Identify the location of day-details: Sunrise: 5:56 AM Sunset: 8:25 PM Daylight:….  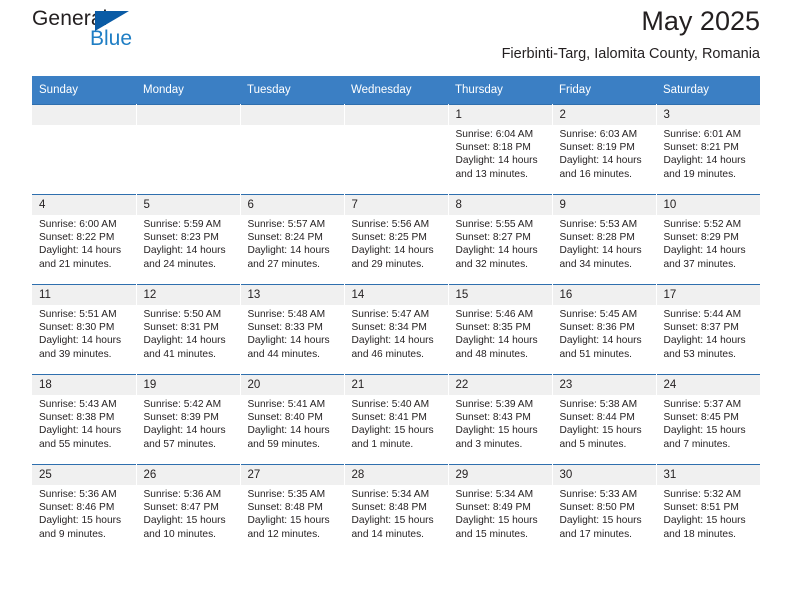
(396, 243).